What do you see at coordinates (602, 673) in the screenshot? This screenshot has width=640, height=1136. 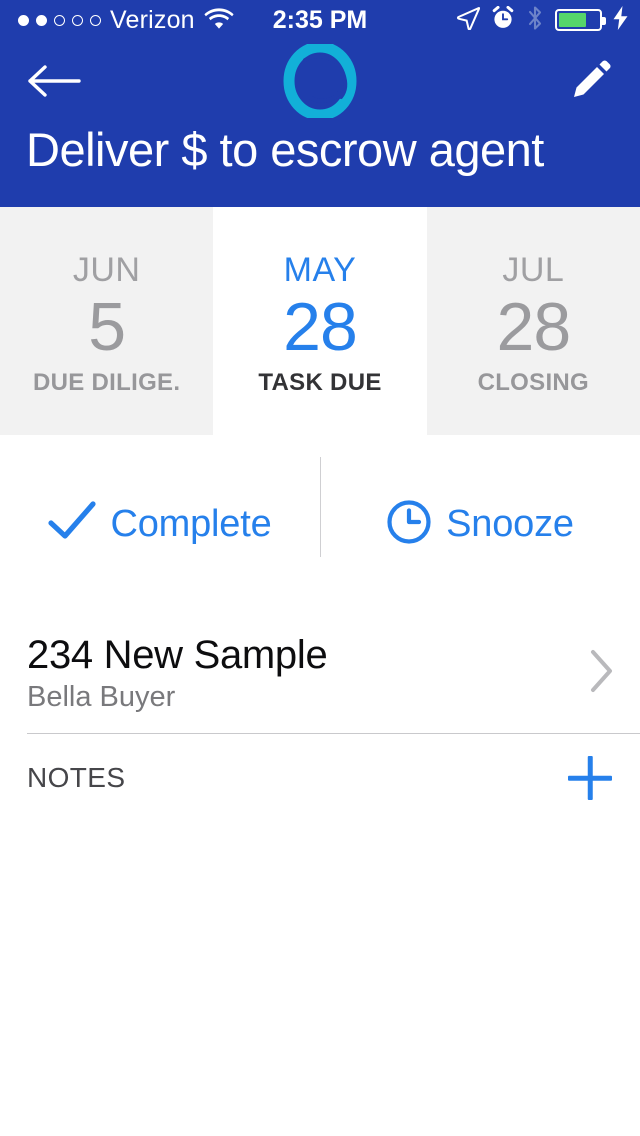 I see `chevron-right-icon` at bounding box center [602, 673].